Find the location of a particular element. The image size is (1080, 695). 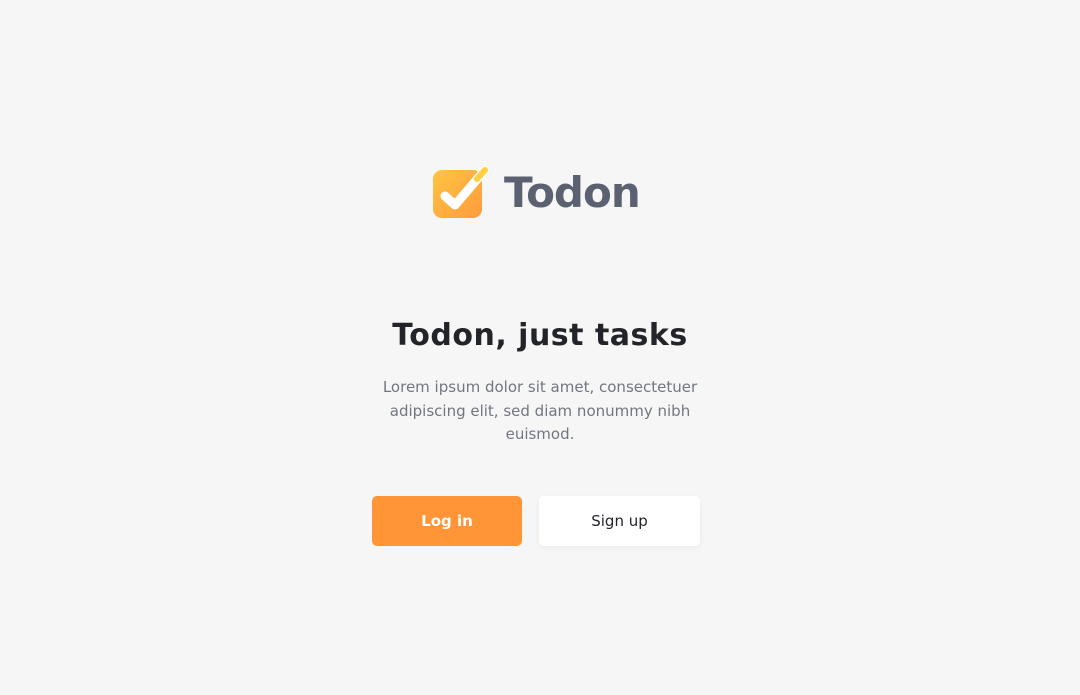

app-logo: Todon is located at coordinates (536, 192).